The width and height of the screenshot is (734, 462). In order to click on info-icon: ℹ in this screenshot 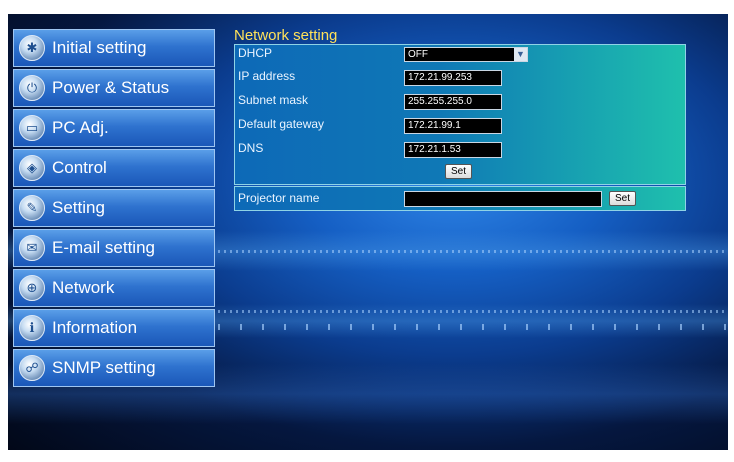, I will do `click(32, 328)`.